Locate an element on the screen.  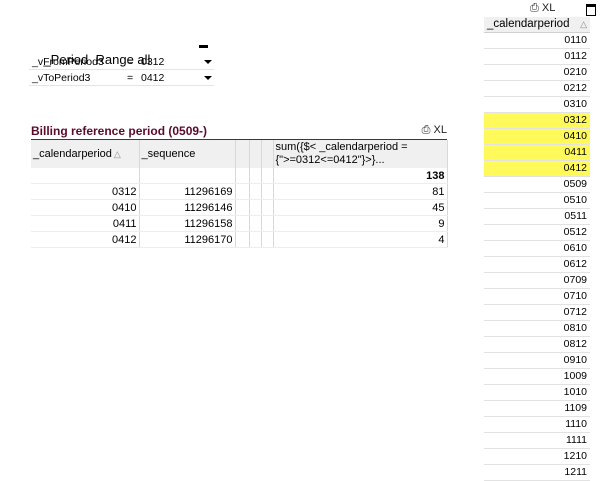
listbox-item: 0412 is located at coordinates (537, 169).